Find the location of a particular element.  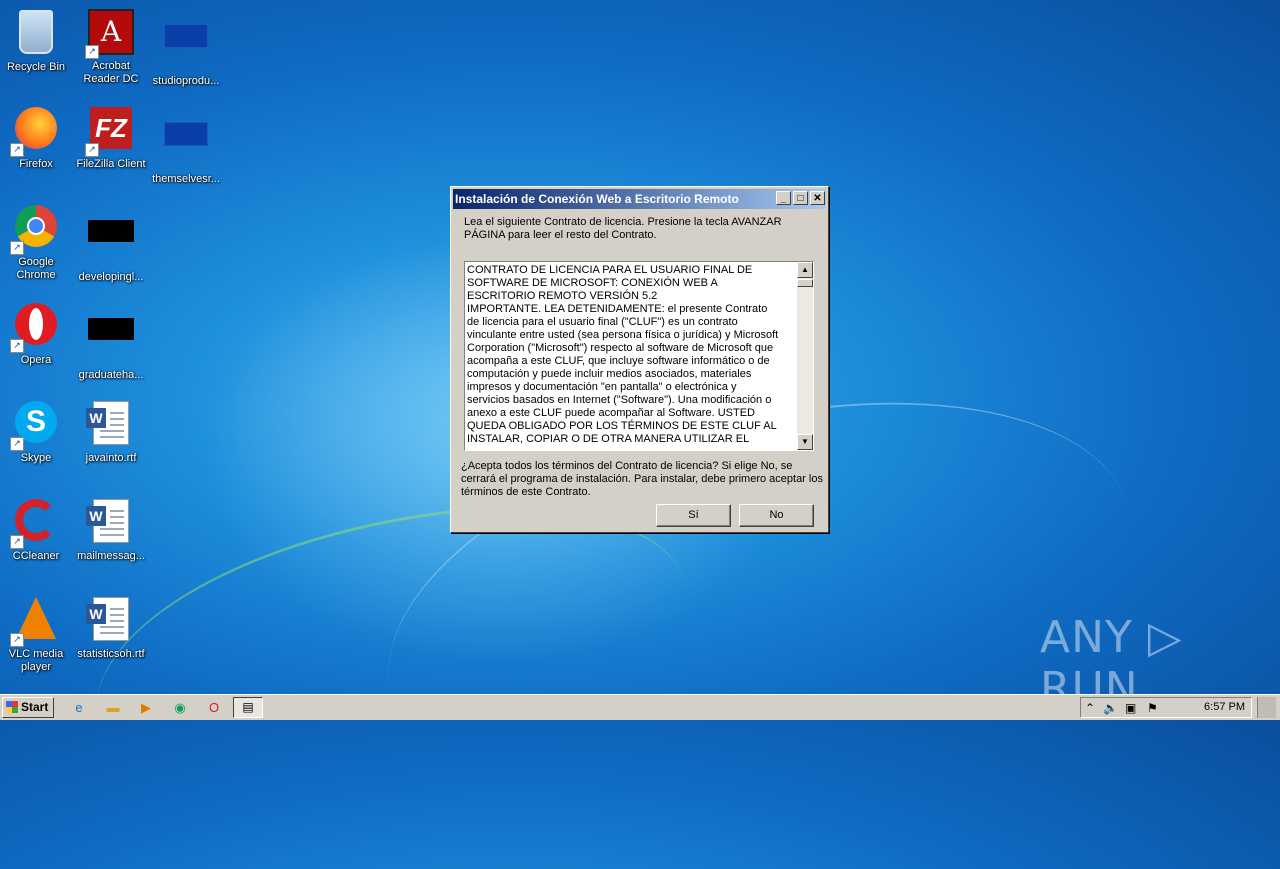

chrome-taskbar-icon: ◉ is located at coordinates (180, 708).